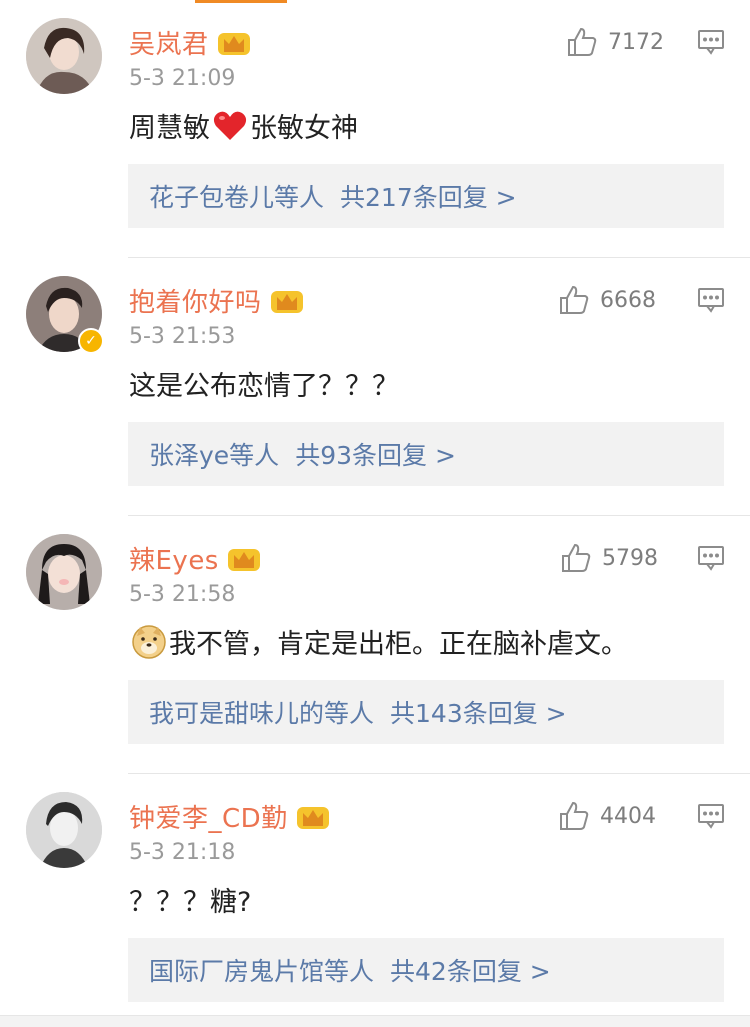 The image size is (750, 1027). Describe the element at coordinates (375, 455) in the screenshot. I see `reply-count: 共93条回复 >` at that location.